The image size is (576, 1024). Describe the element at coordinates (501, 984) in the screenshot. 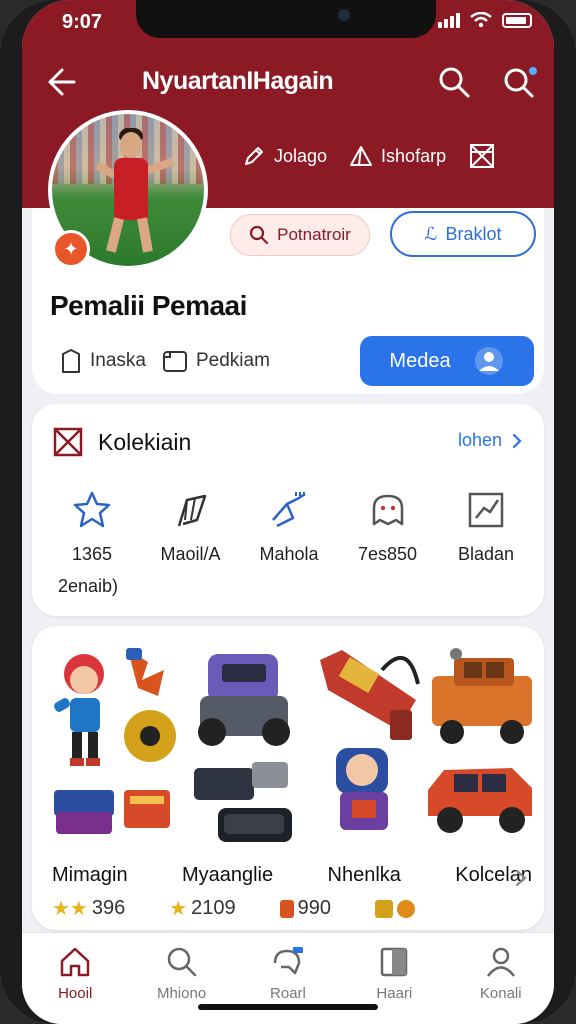

I see `tab-profile: Konali` at that location.